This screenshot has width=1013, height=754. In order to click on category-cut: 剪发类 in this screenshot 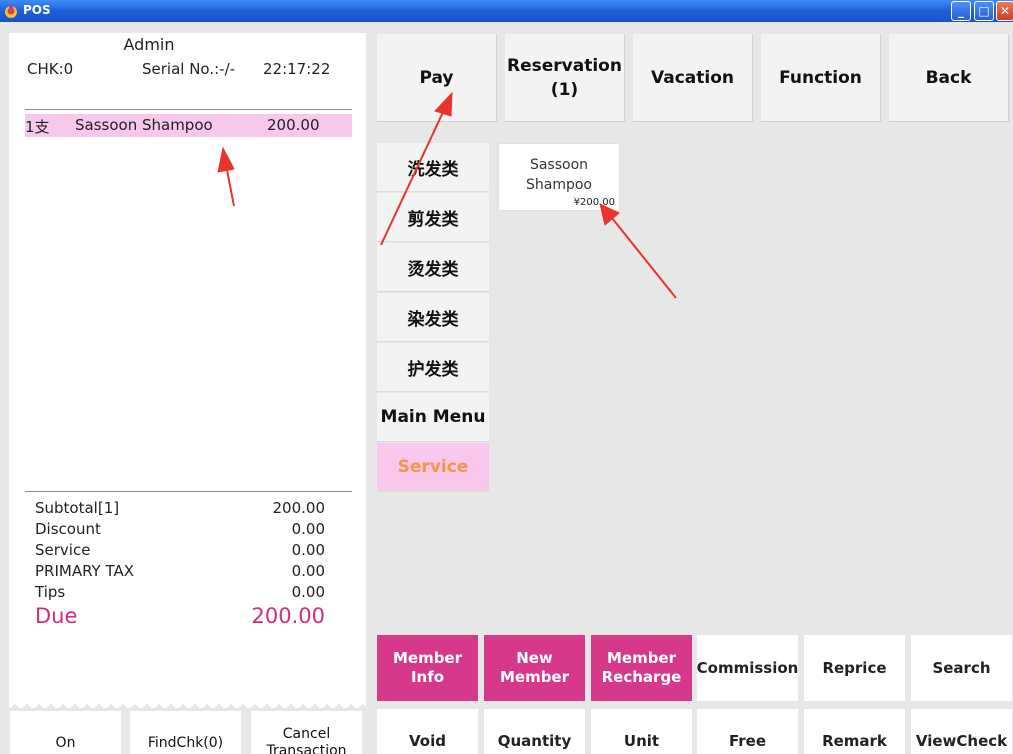, I will do `click(433, 217)`.